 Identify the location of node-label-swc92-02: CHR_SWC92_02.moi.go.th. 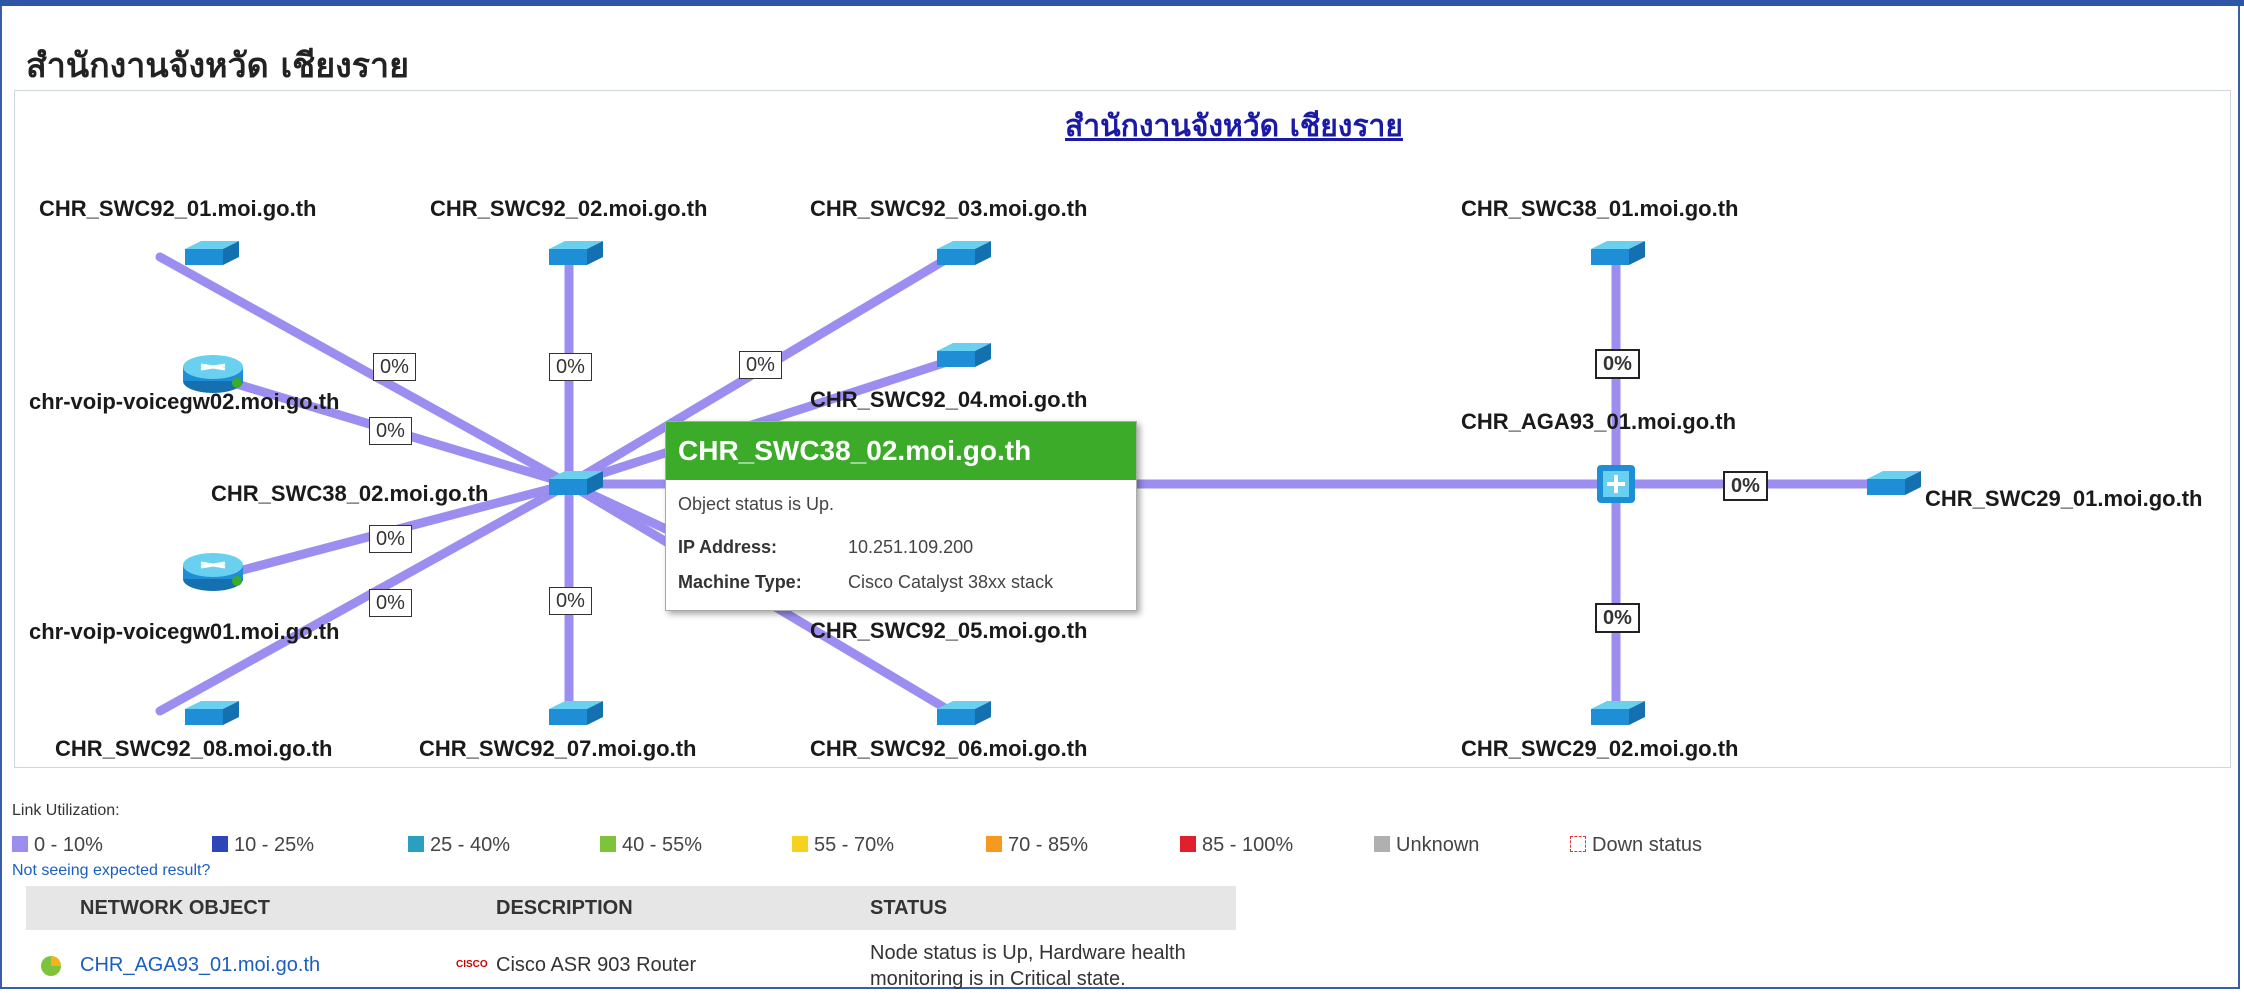
(569, 209).